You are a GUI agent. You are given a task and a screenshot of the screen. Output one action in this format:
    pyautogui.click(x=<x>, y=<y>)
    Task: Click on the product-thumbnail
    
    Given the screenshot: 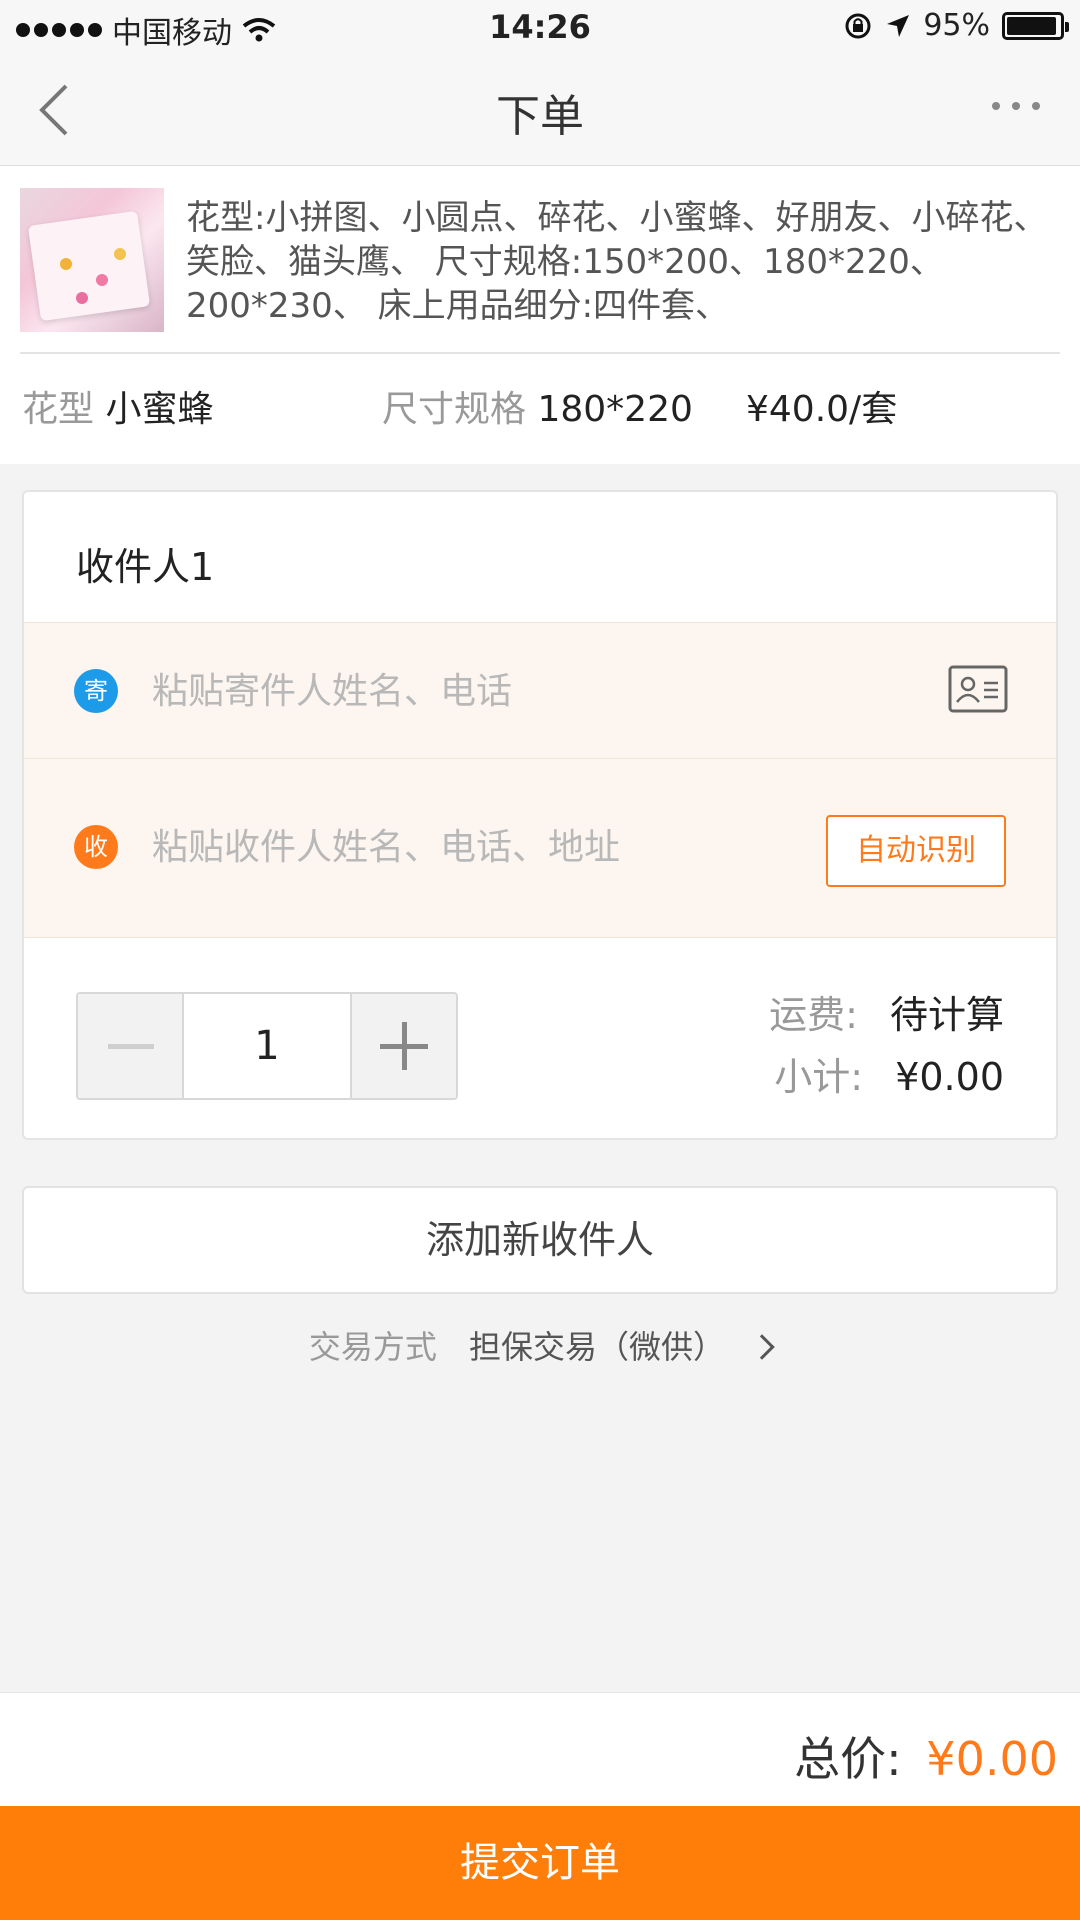 What is the action you would take?
    pyautogui.click(x=92, y=260)
    